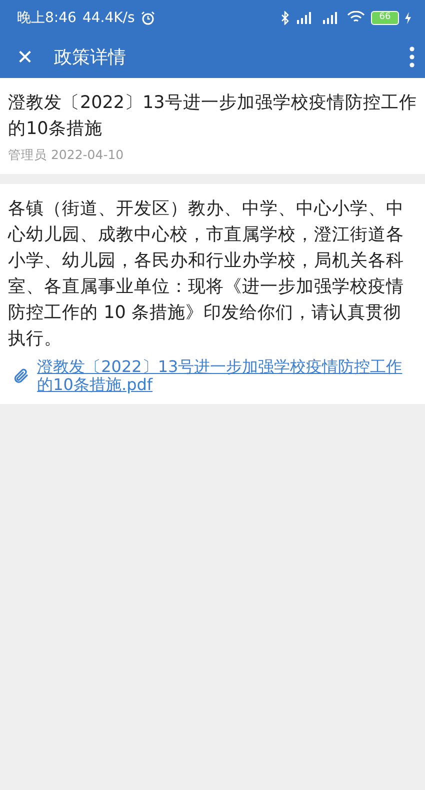 This screenshot has height=790, width=425. I want to click on author: 管理员, so click(27, 154).